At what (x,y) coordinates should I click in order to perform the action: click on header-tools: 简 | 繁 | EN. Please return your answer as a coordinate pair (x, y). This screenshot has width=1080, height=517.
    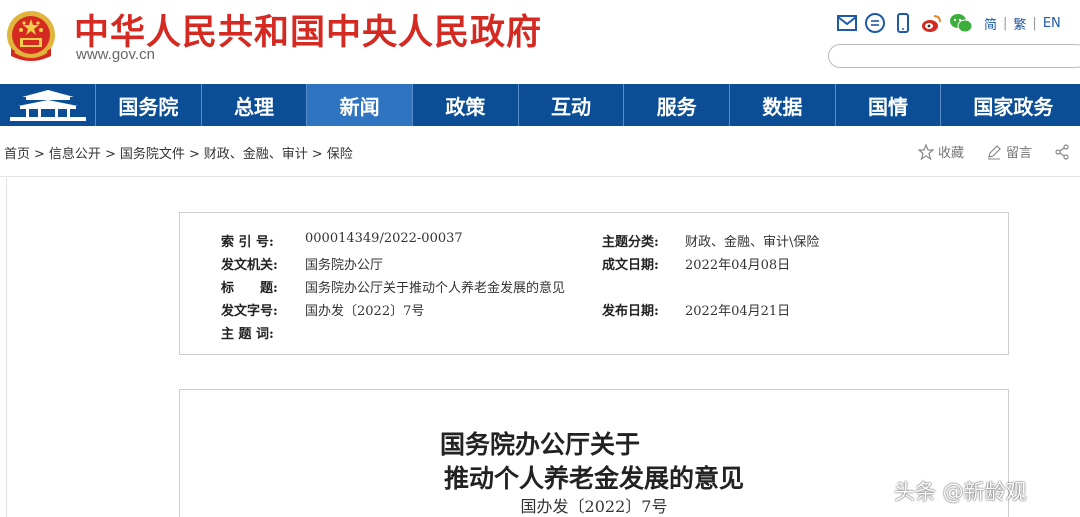
    Looking at the image, I should click on (948, 23).